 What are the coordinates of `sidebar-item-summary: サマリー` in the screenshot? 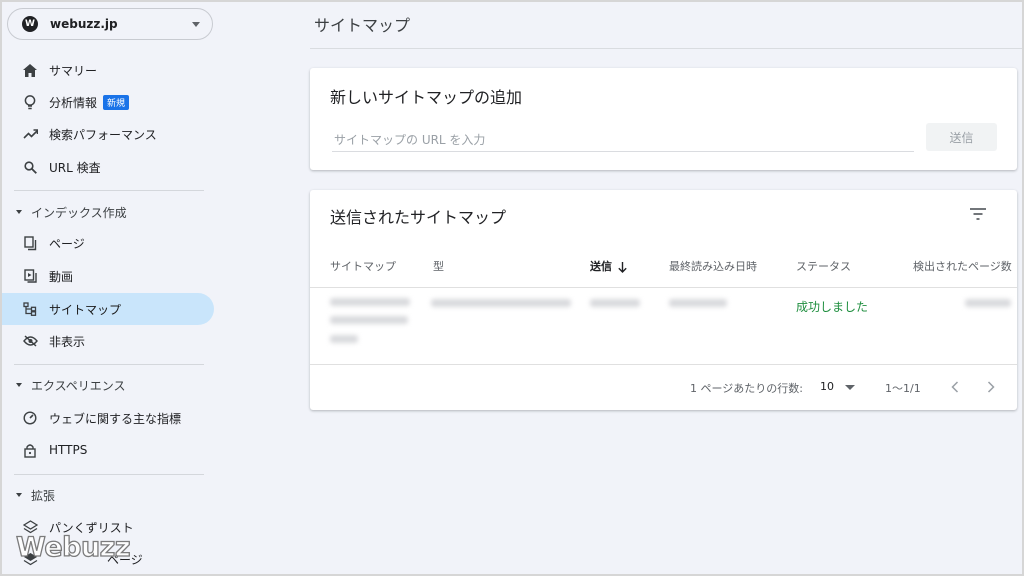 It's located at (107, 70).